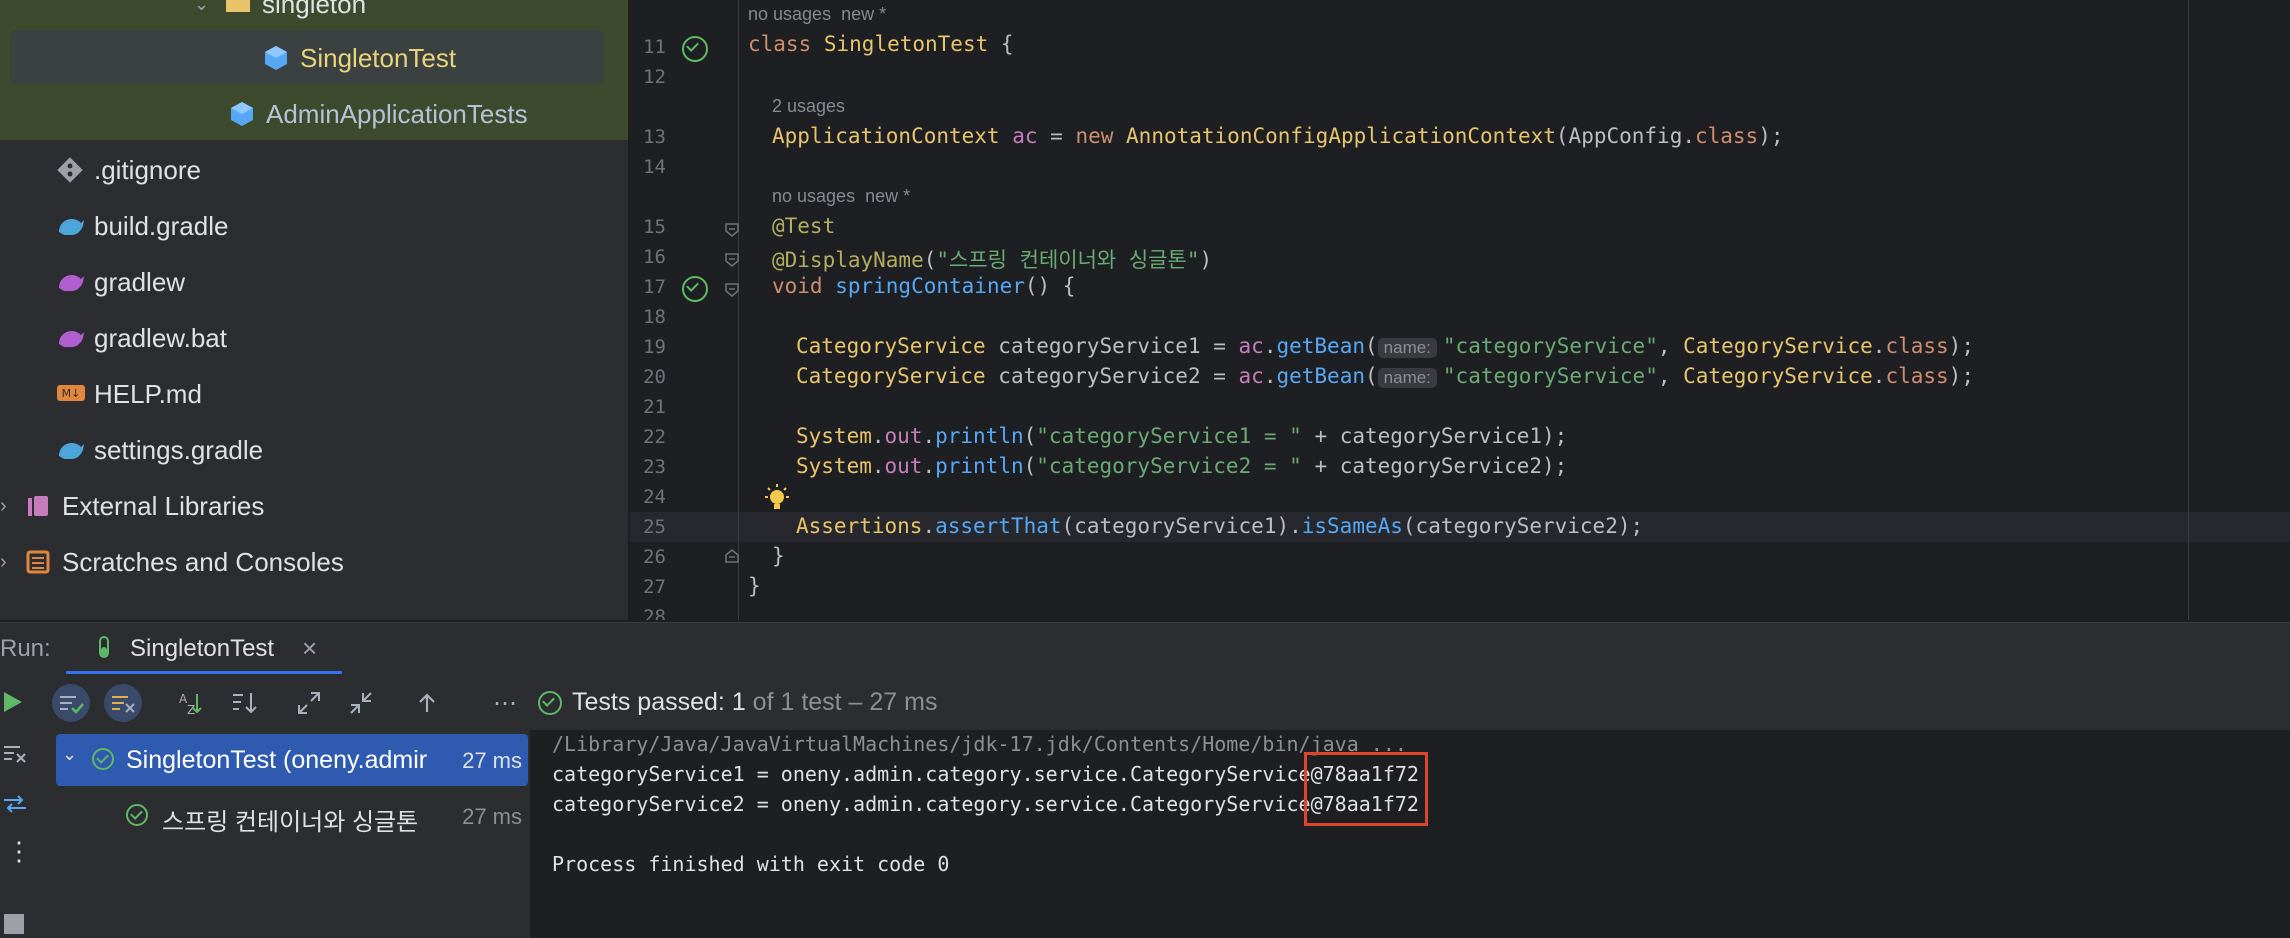 The width and height of the screenshot is (2290, 938). I want to click on tab-singletontest: SingletonTest ×, so click(204, 649).